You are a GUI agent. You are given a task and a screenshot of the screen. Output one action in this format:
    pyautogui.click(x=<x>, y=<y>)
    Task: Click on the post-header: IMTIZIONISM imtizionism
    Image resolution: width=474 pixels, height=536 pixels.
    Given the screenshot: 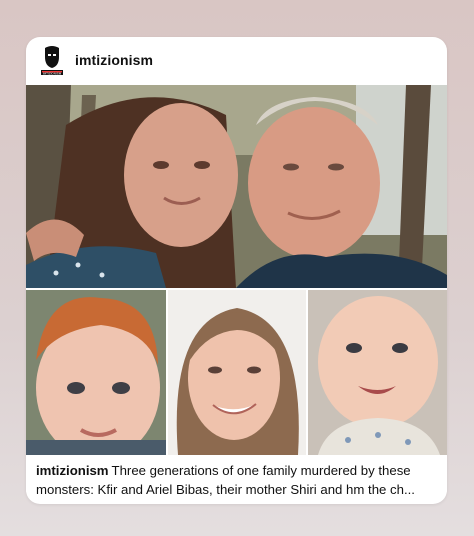 What is the action you would take?
    pyautogui.click(x=236, y=61)
    